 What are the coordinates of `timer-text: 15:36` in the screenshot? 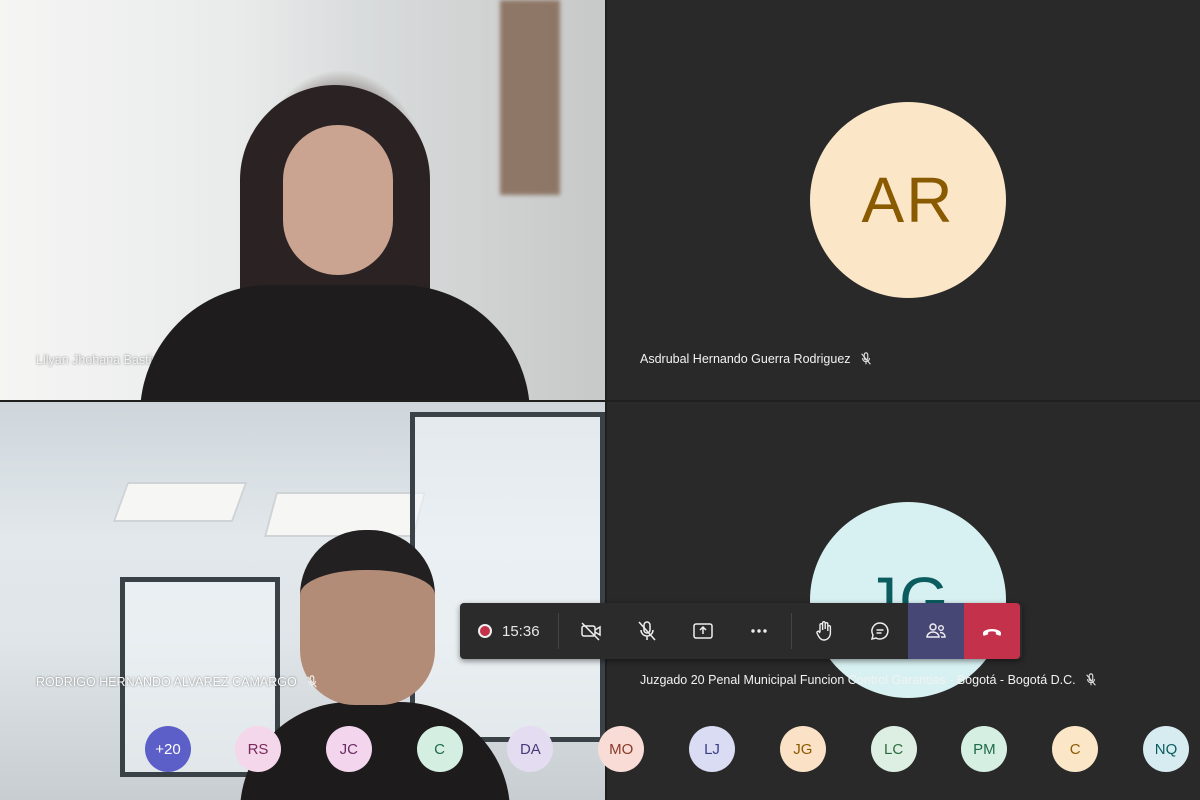 It's located at (521, 631).